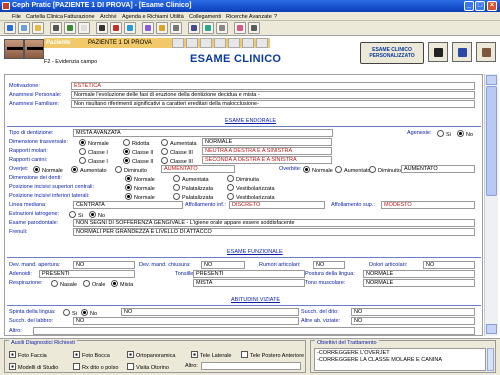 Image resolution: width=500 pixels, height=375 pixels. I want to click on menu-utilita: Utilità, so click(177, 17).